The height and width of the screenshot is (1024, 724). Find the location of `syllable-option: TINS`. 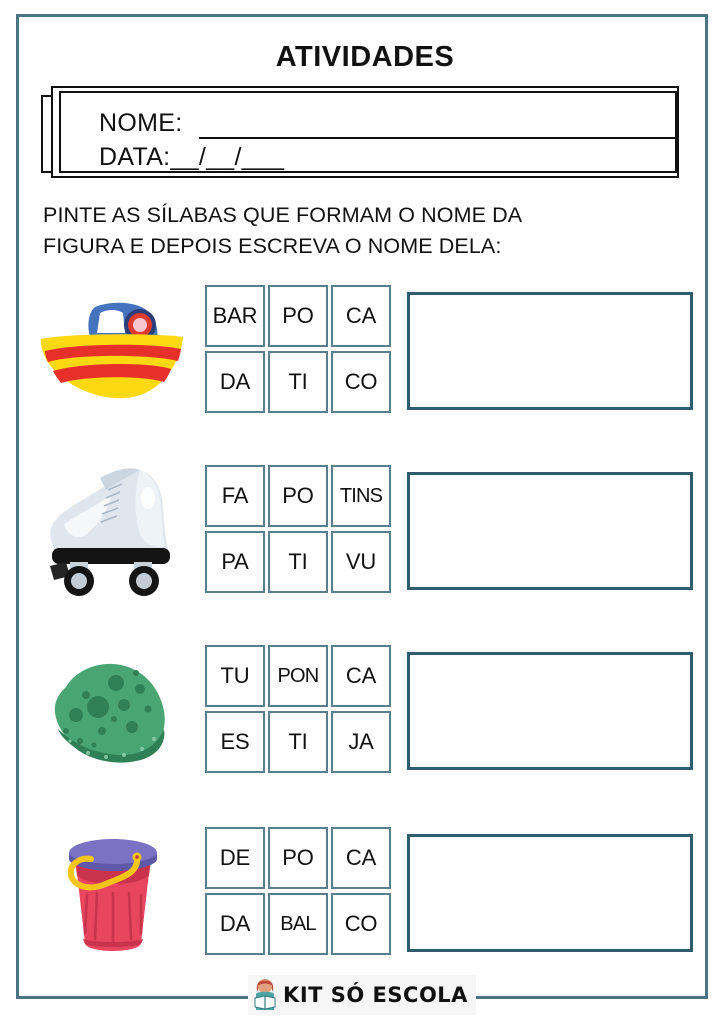

syllable-option: TINS is located at coordinates (361, 496).